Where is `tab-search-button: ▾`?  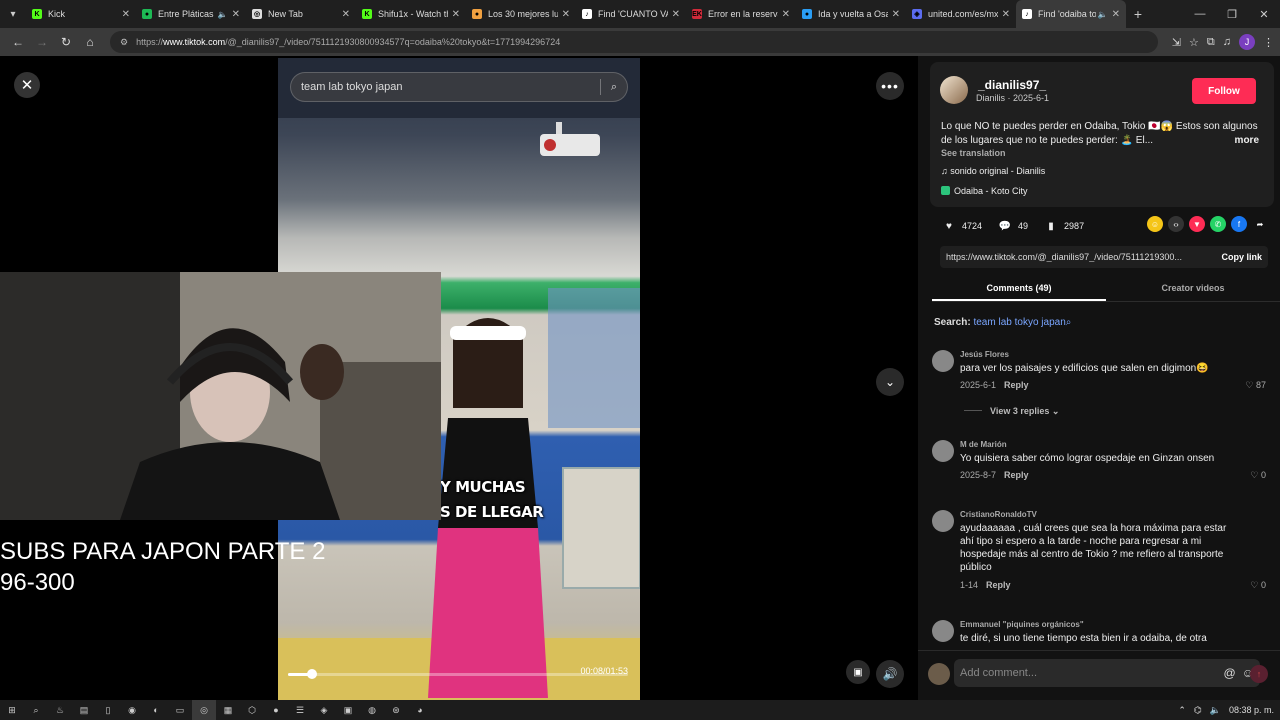 tab-search-button: ▾ is located at coordinates (13, 14).